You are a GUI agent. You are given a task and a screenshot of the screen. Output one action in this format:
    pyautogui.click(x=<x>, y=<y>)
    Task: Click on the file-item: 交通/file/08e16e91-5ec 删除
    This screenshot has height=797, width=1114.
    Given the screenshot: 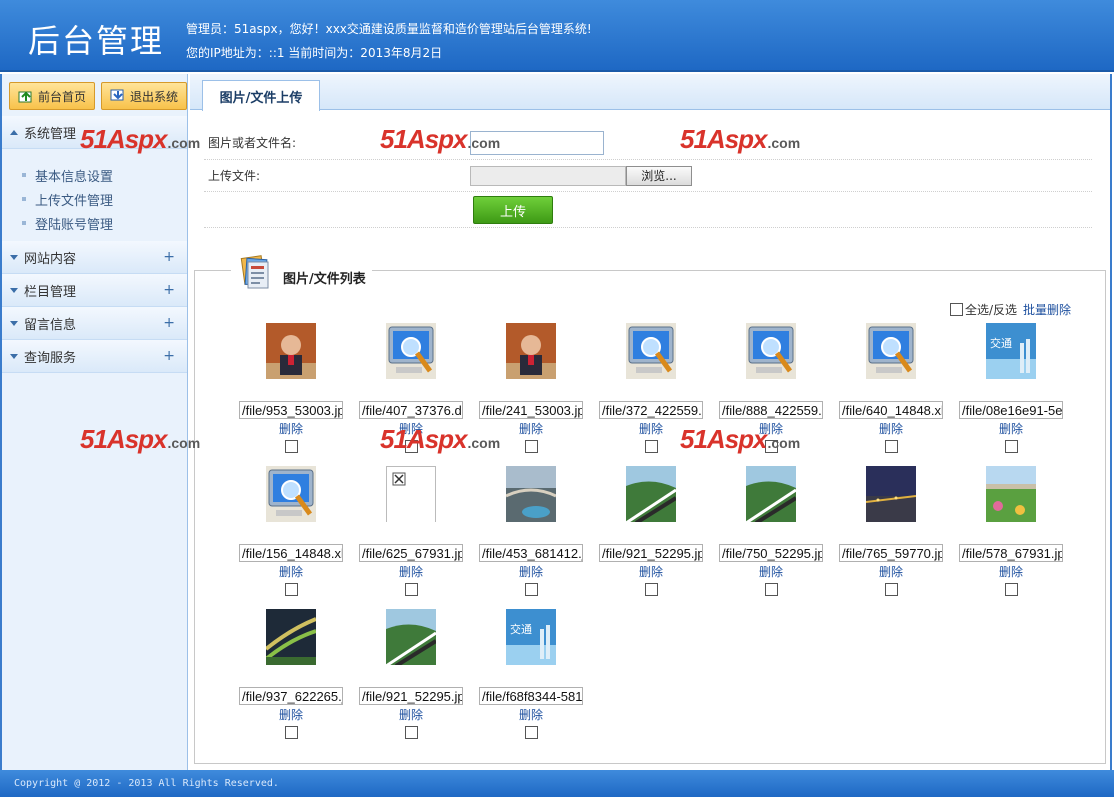 What is the action you would take?
    pyautogui.click(x=1011, y=388)
    